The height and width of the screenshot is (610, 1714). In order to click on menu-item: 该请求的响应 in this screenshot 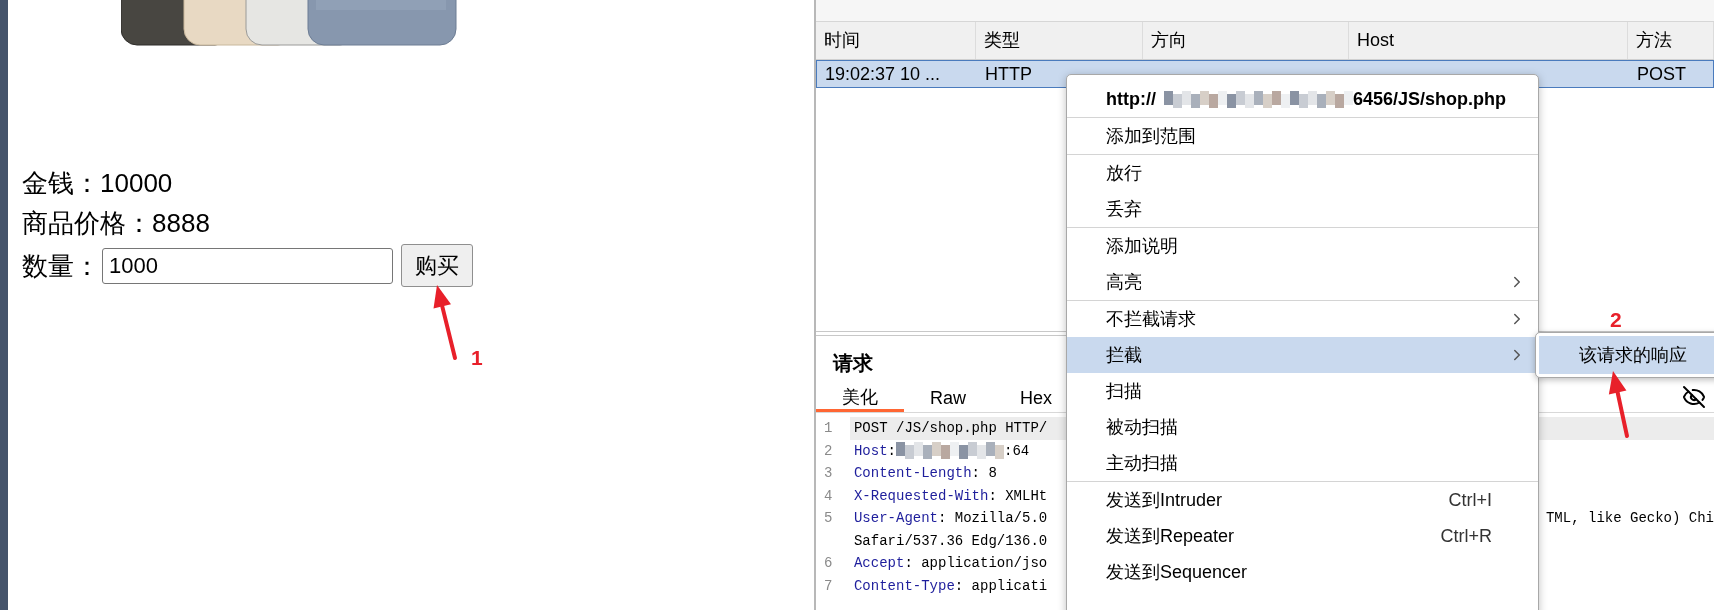, I will do `click(1626, 355)`.